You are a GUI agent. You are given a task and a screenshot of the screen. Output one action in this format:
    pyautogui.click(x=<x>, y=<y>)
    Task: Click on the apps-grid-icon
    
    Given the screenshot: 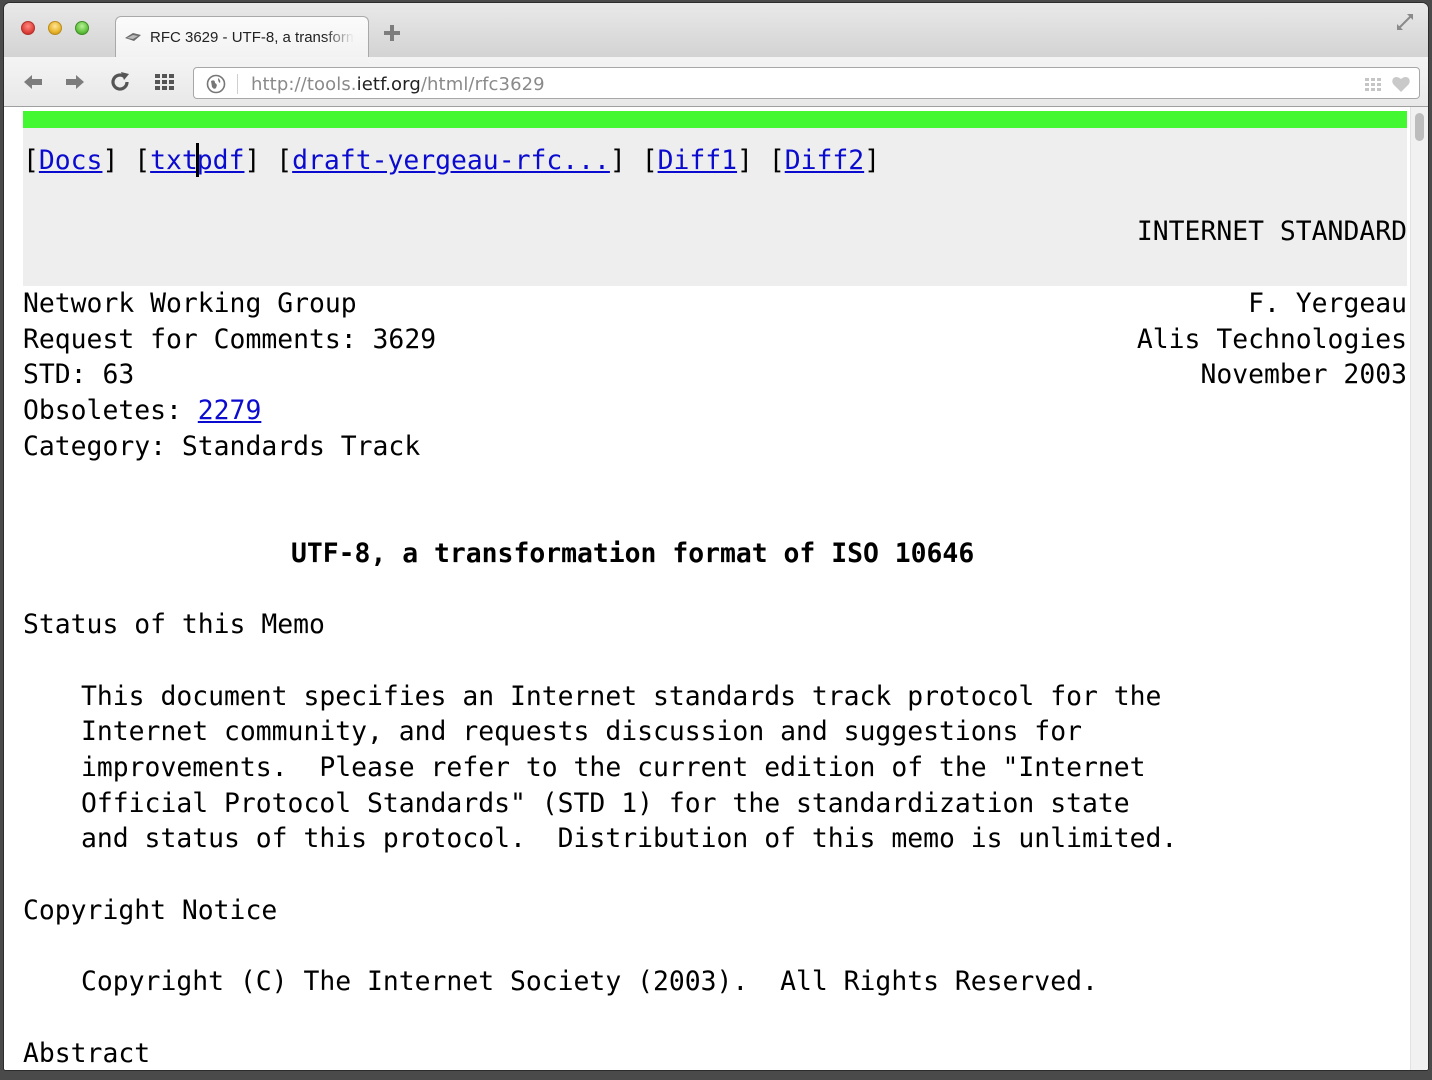 What is the action you would take?
    pyautogui.click(x=165, y=82)
    